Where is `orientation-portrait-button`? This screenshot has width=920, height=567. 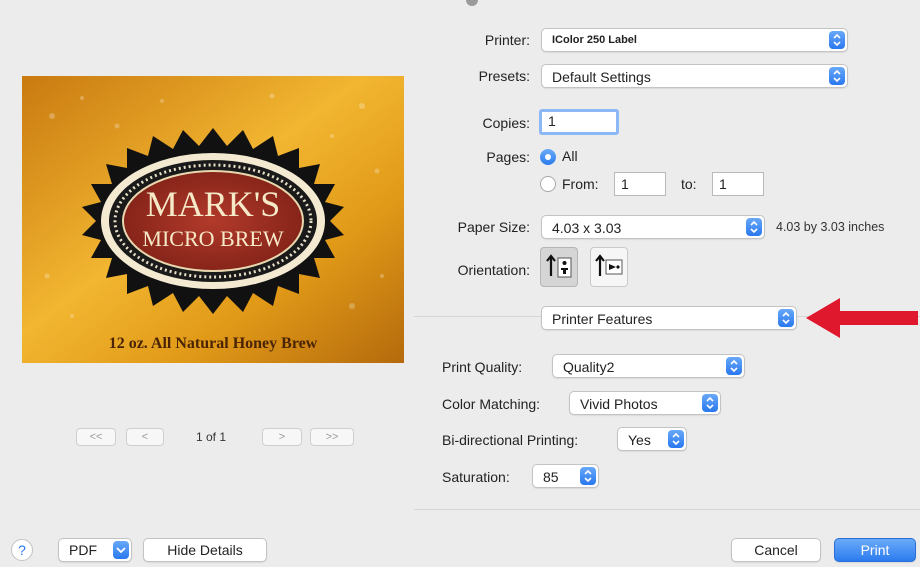
orientation-portrait-button is located at coordinates (559, 267).